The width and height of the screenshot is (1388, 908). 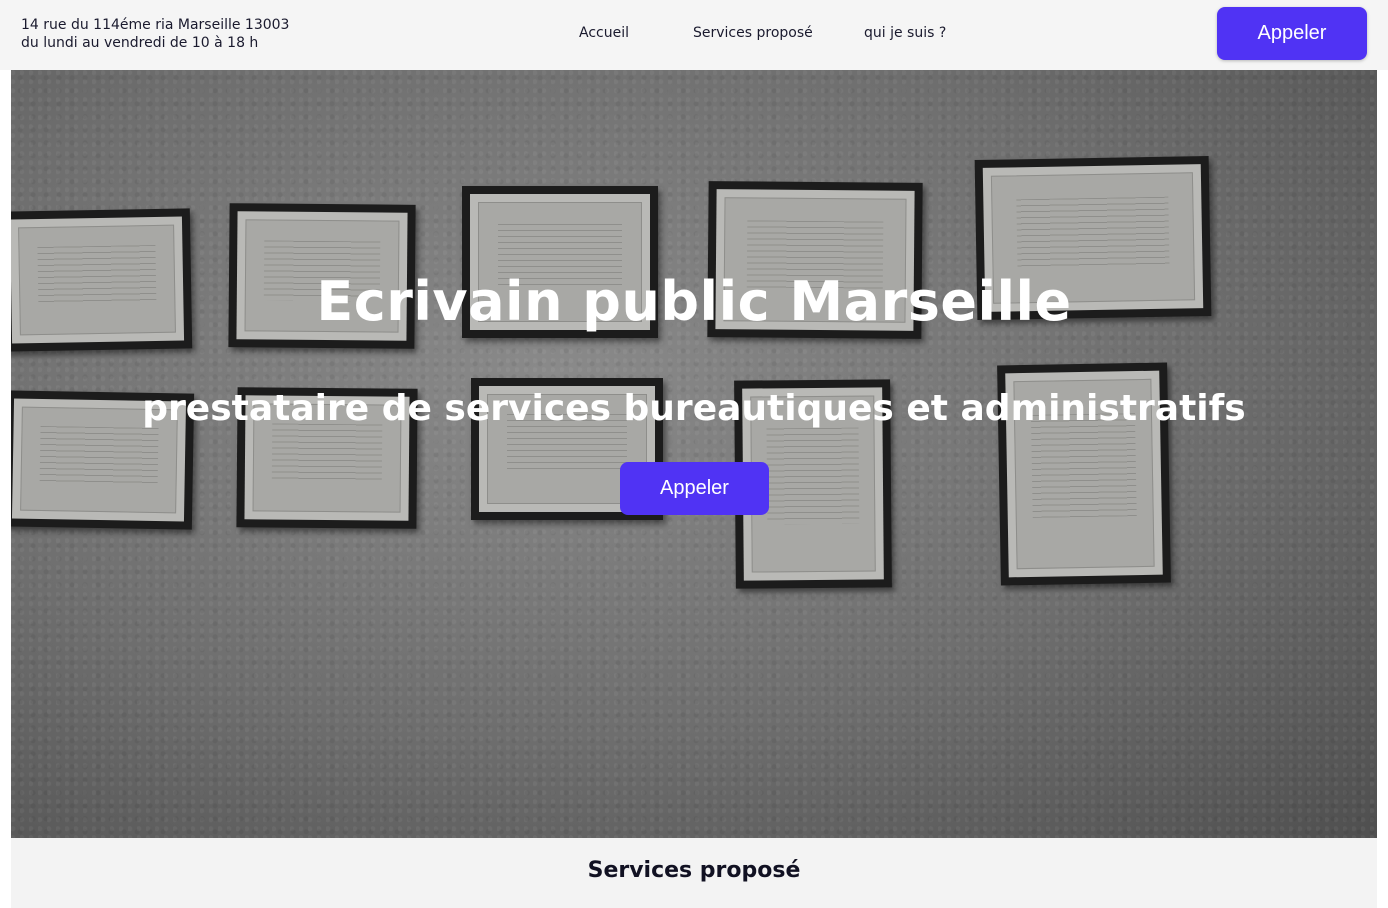 I want to click on header-call-button: Appeler, so click(x=1292, y=33).